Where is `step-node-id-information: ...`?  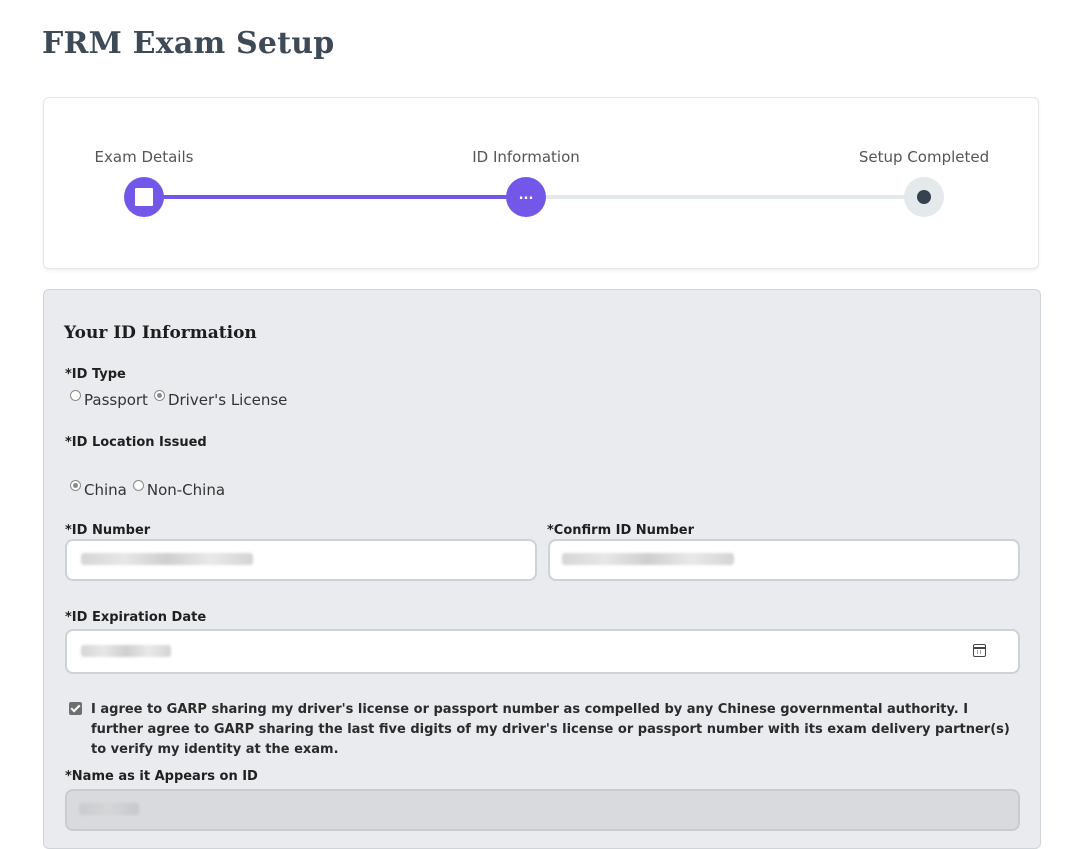
step-node-id-information: ... is located at coordinates (526, 197).